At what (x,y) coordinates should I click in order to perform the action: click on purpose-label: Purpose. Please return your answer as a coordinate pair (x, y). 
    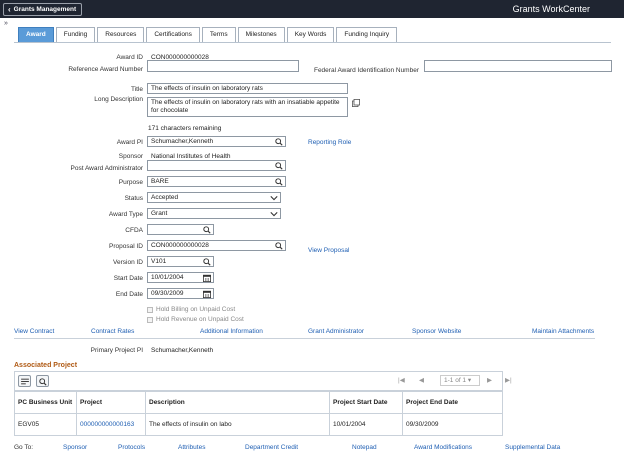
    Looking at the image, I should click on (130, 182).